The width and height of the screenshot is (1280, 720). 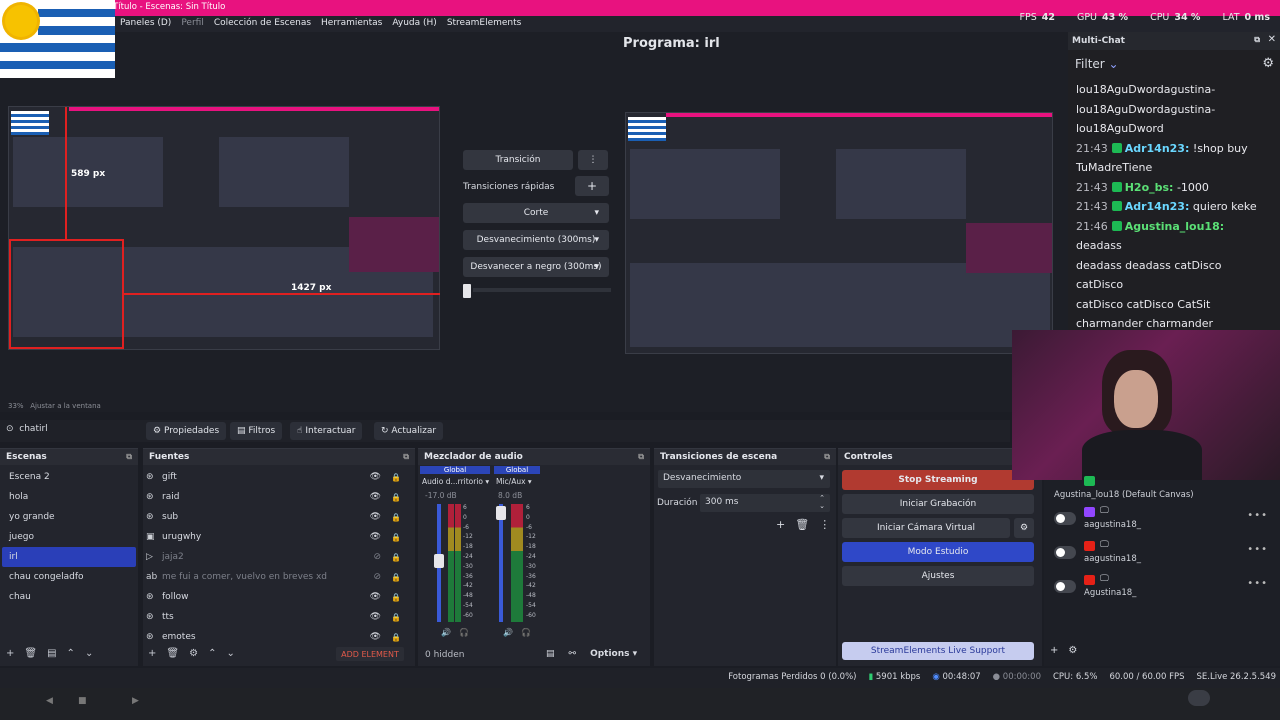 I want to click on scene-item-selected: irl, so click(x=69, y=557).